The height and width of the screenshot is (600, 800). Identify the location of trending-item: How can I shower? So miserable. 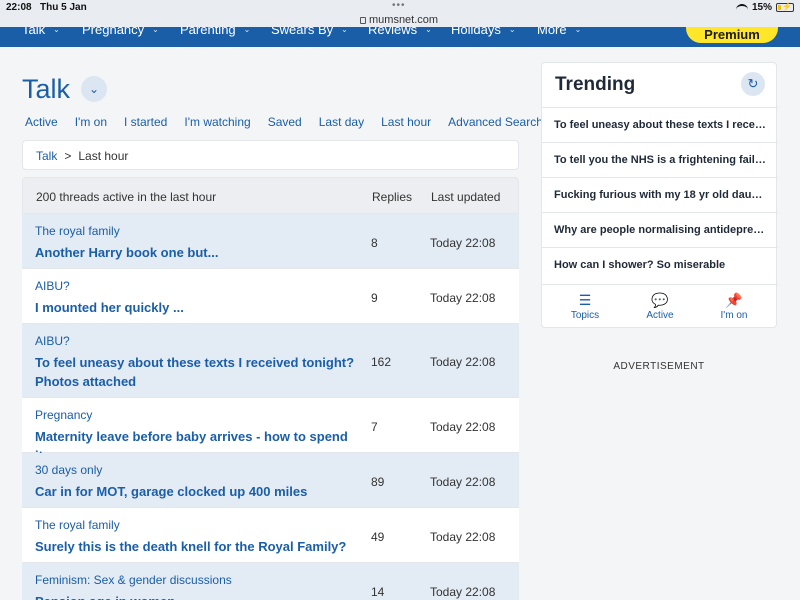
(660, 264).